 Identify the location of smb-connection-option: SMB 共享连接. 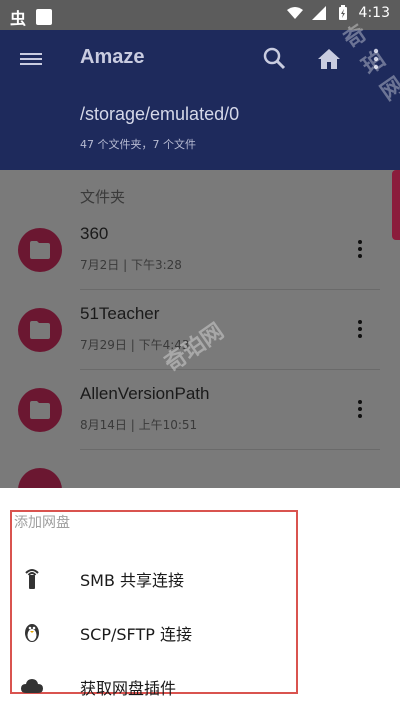
(150, 578).